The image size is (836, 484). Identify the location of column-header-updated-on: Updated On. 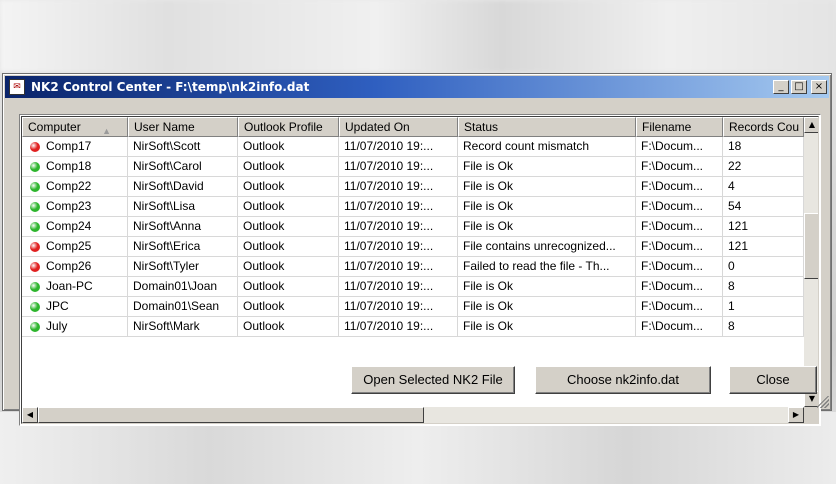
(398, 127).